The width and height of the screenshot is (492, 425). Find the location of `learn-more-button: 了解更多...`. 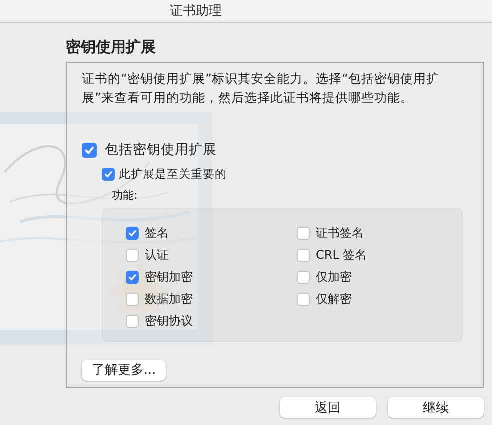

learn-more-button: 了解更多... is located at coordinates (124, 370).